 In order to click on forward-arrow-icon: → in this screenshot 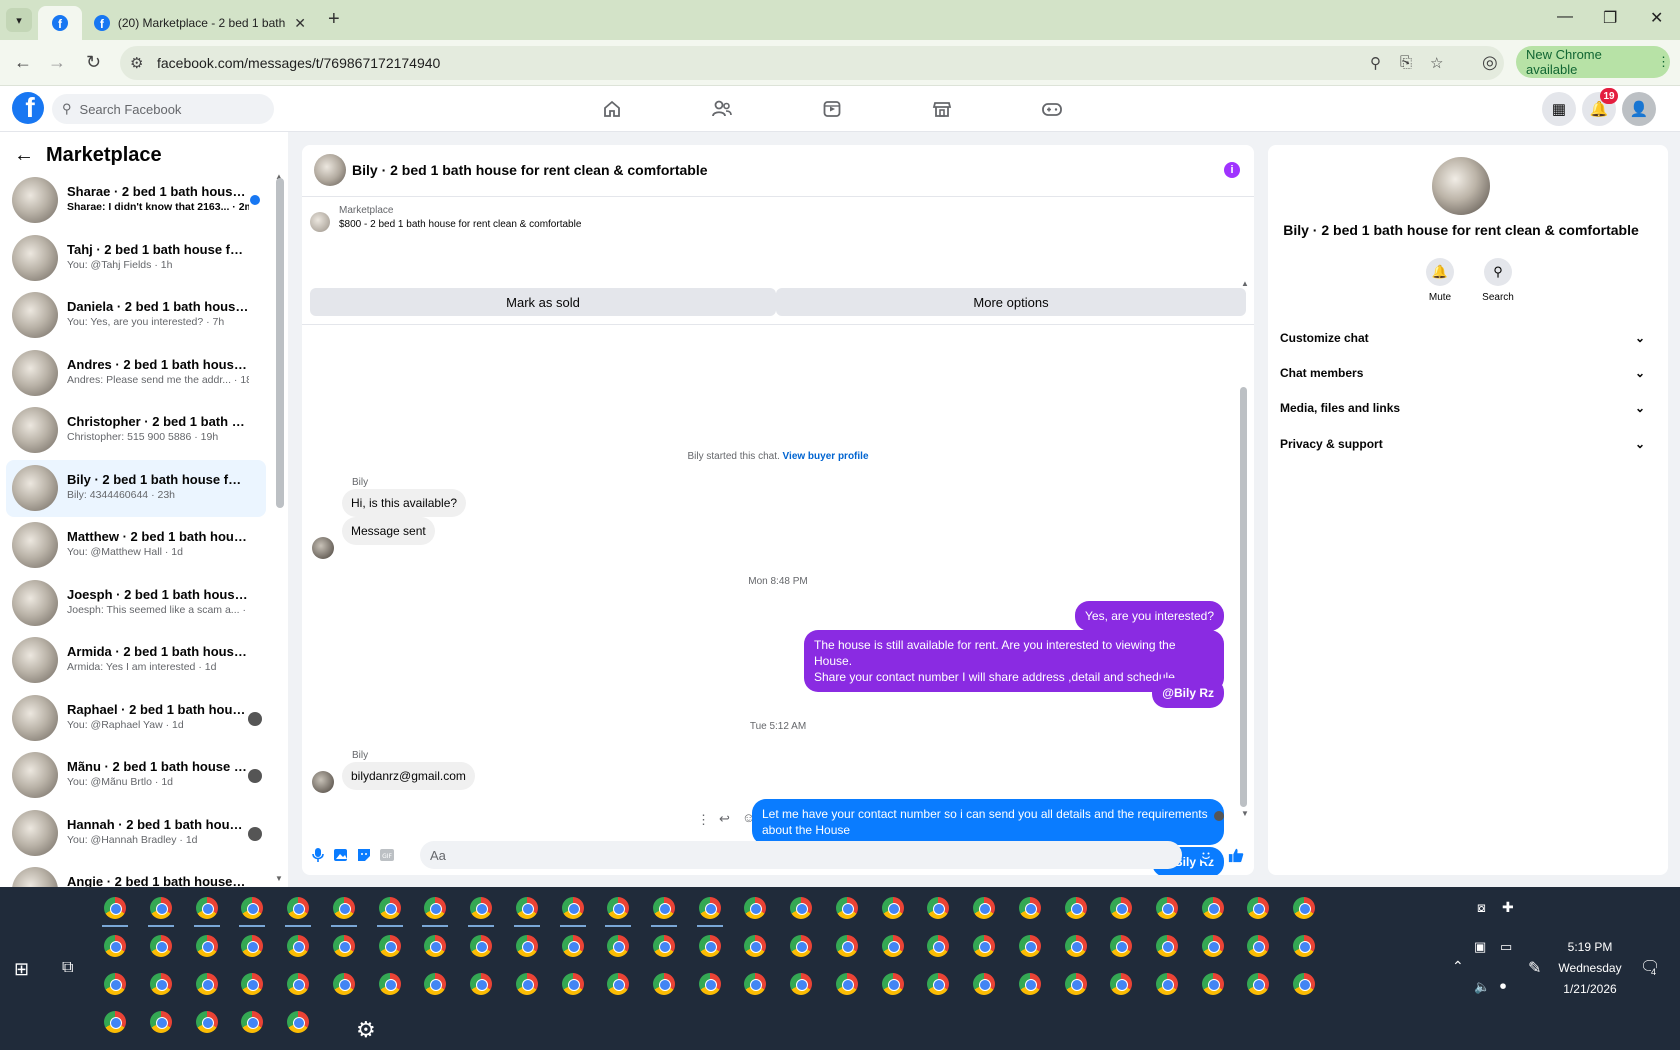, I will do `click(57, 62)`.